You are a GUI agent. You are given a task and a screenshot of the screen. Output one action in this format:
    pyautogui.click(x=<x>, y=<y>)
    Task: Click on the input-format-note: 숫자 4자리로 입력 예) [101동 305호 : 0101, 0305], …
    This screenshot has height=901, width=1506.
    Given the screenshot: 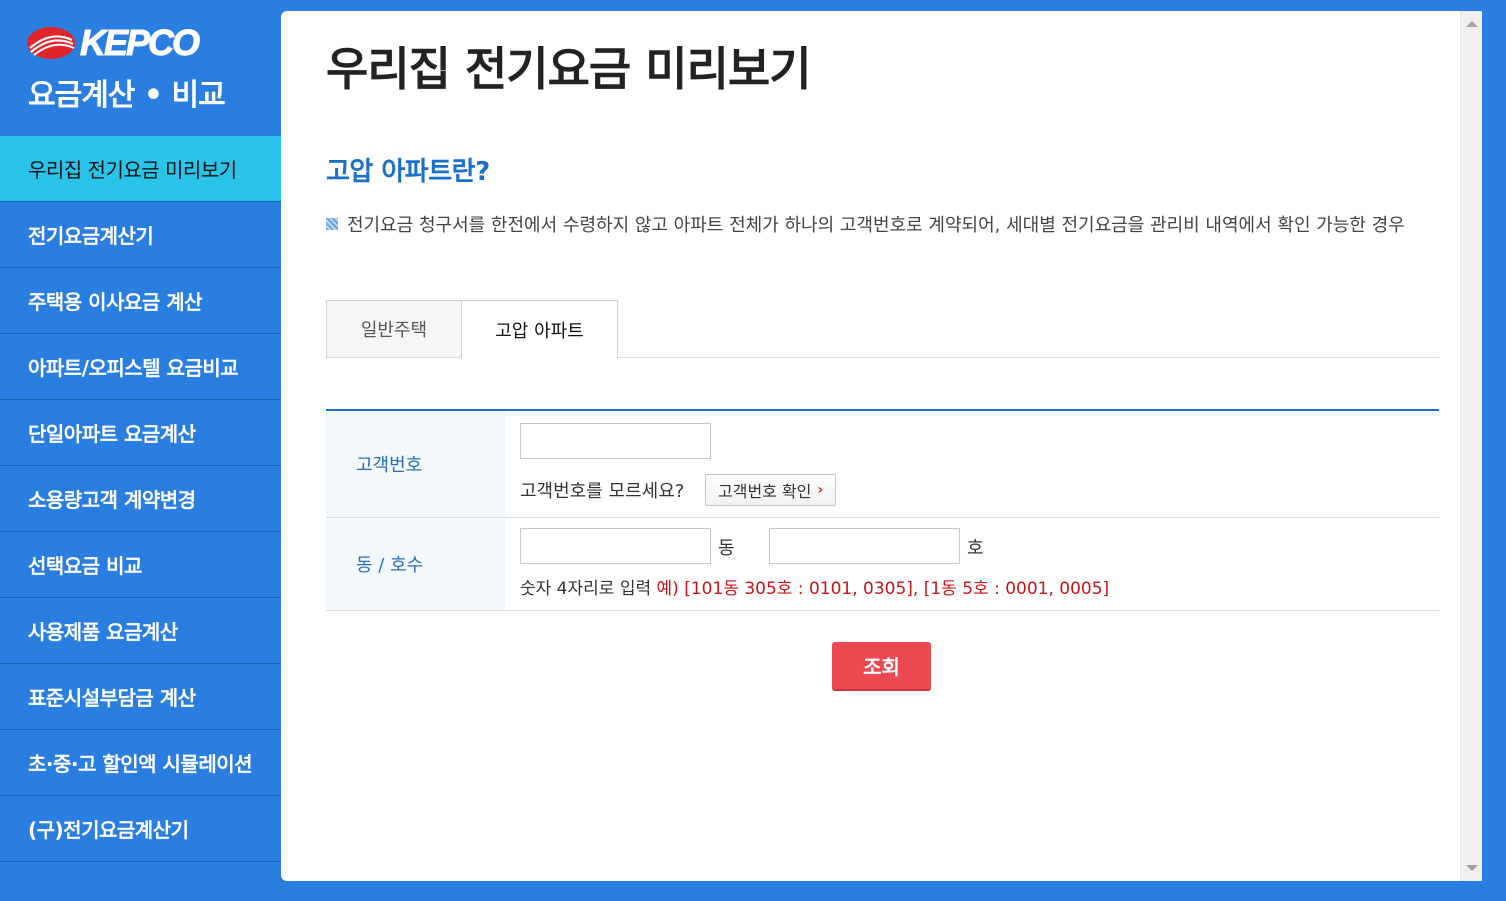 What is the action you would take?
    pyautogui.click(x=814, y=586)
    